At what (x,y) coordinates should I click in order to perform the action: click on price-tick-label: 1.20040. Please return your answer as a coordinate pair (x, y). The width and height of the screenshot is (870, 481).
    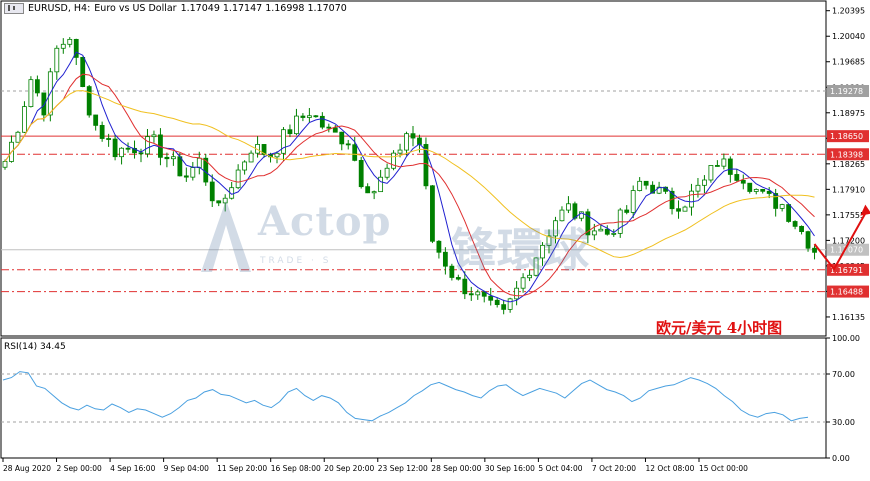
    Looking at the image, I should click on (848, 36).